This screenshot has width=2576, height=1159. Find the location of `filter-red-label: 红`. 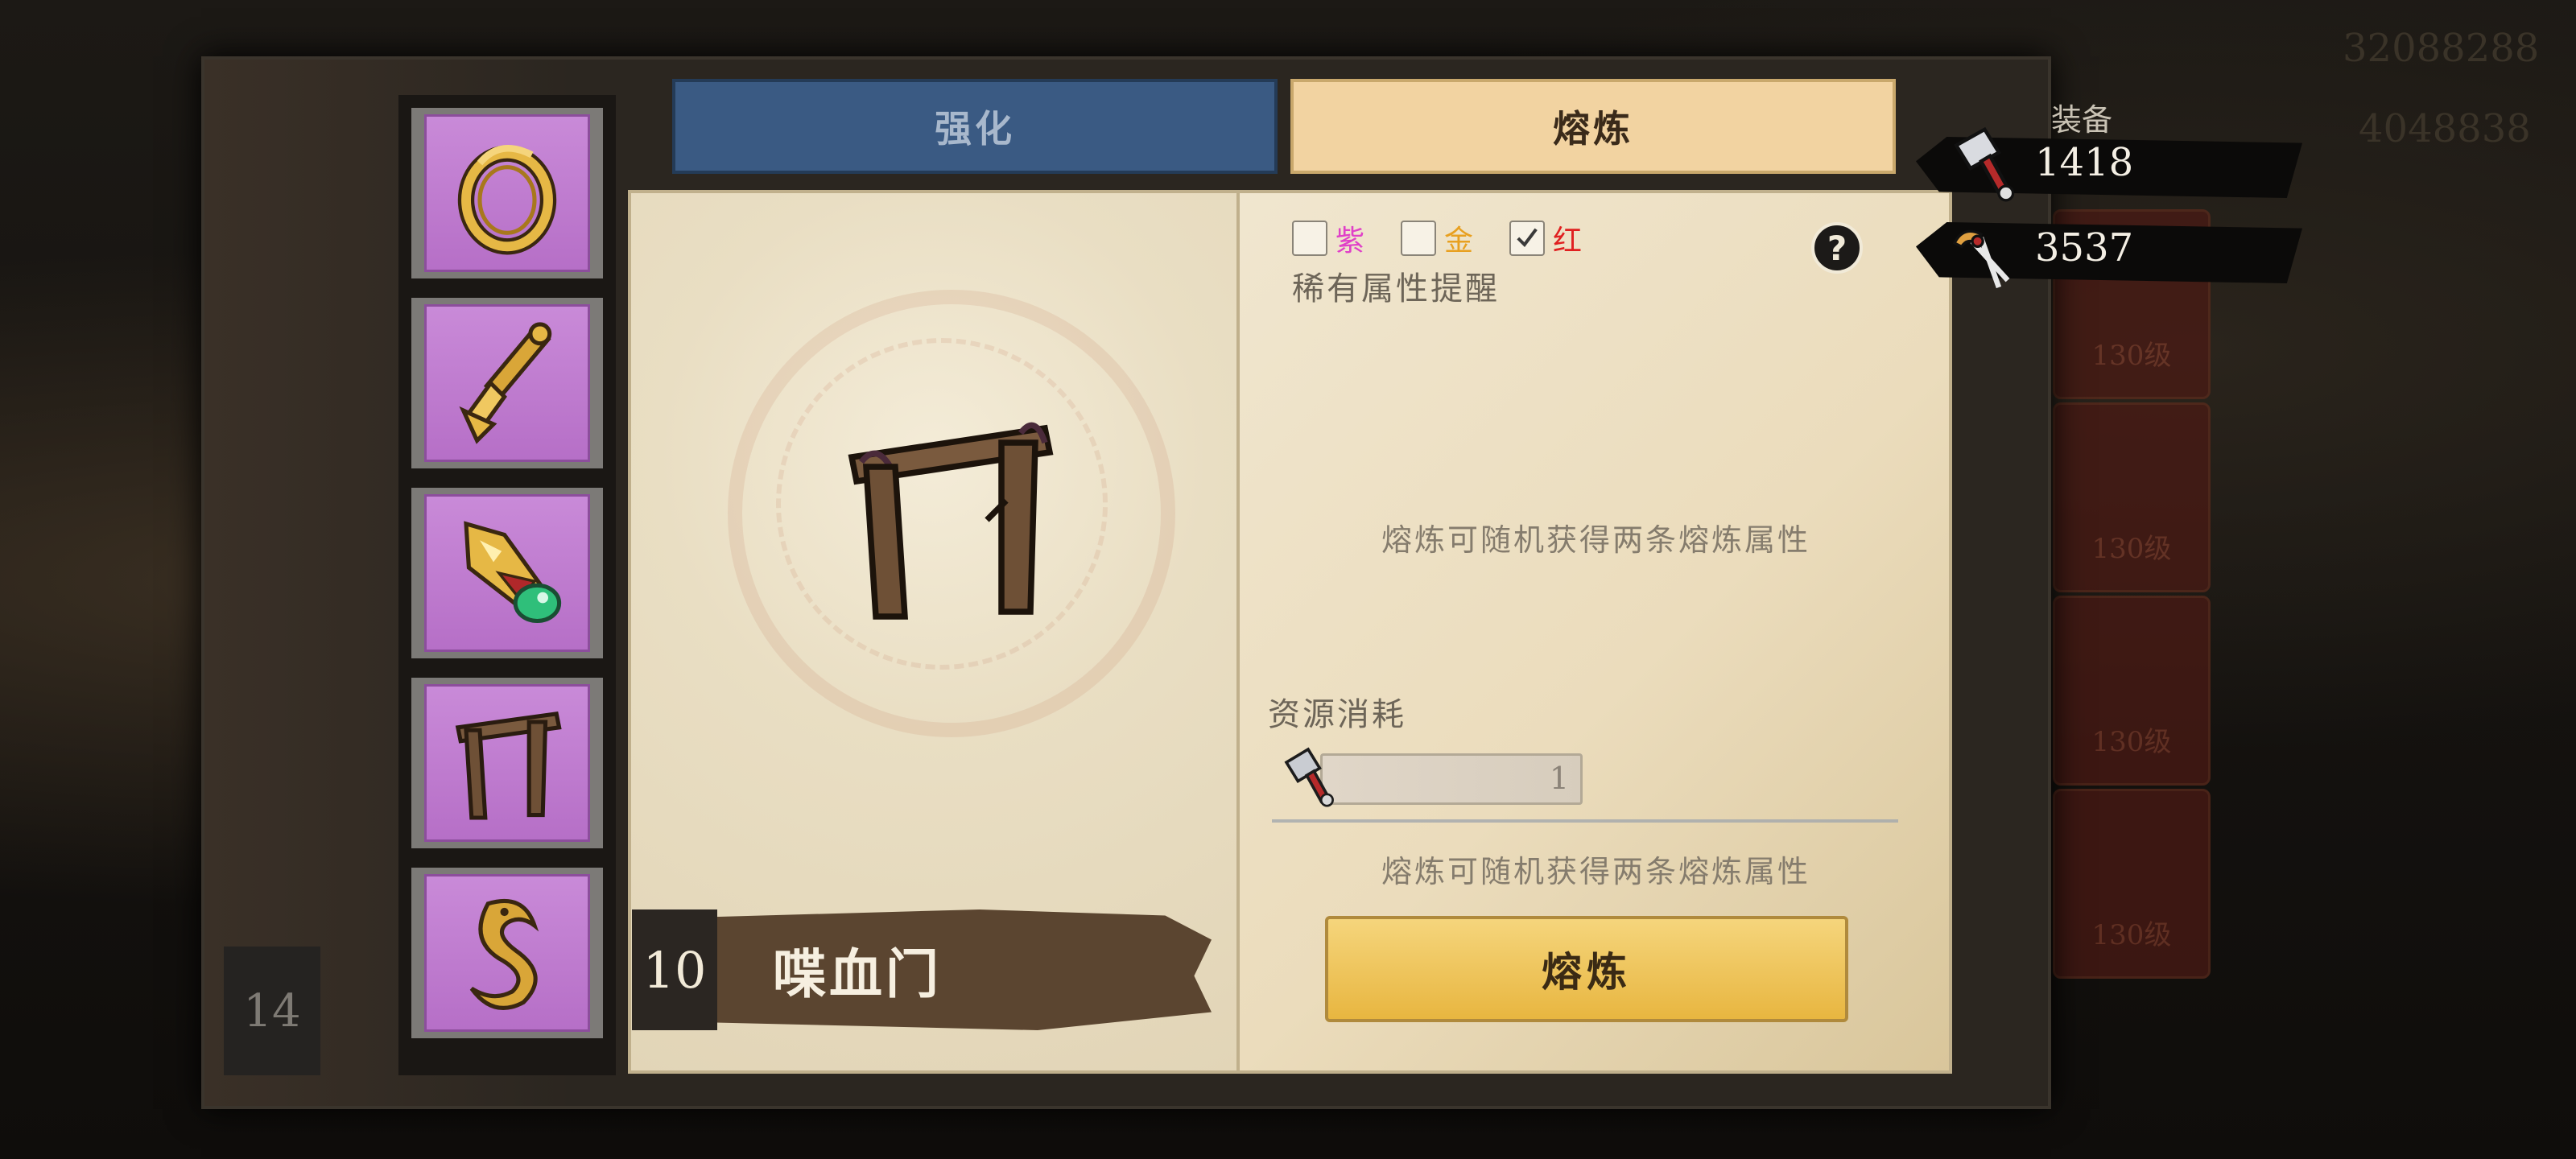

filter-red-label: 红 is located at coordinates (1568, 241).